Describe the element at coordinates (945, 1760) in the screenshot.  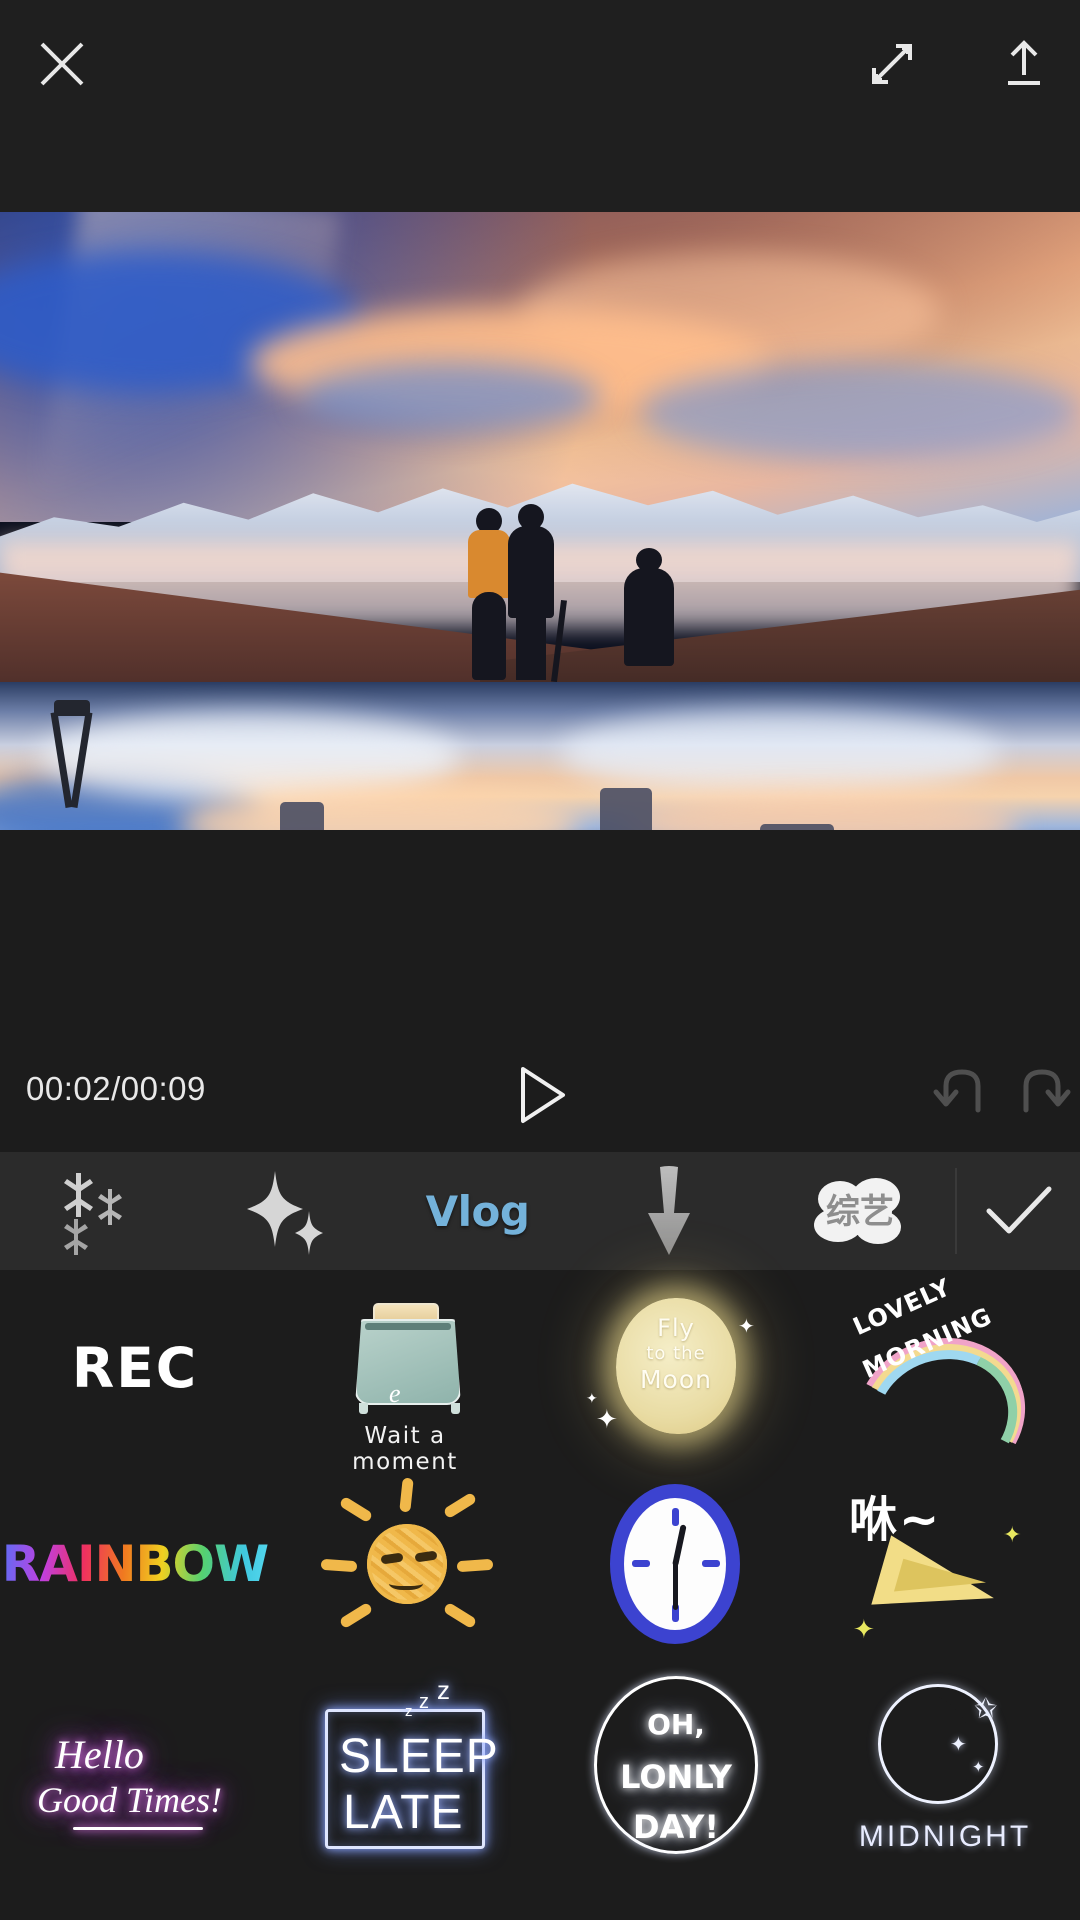
I see `sticker-midnight: ✩ ✦ ✦ MIDNIGHT` at that location.